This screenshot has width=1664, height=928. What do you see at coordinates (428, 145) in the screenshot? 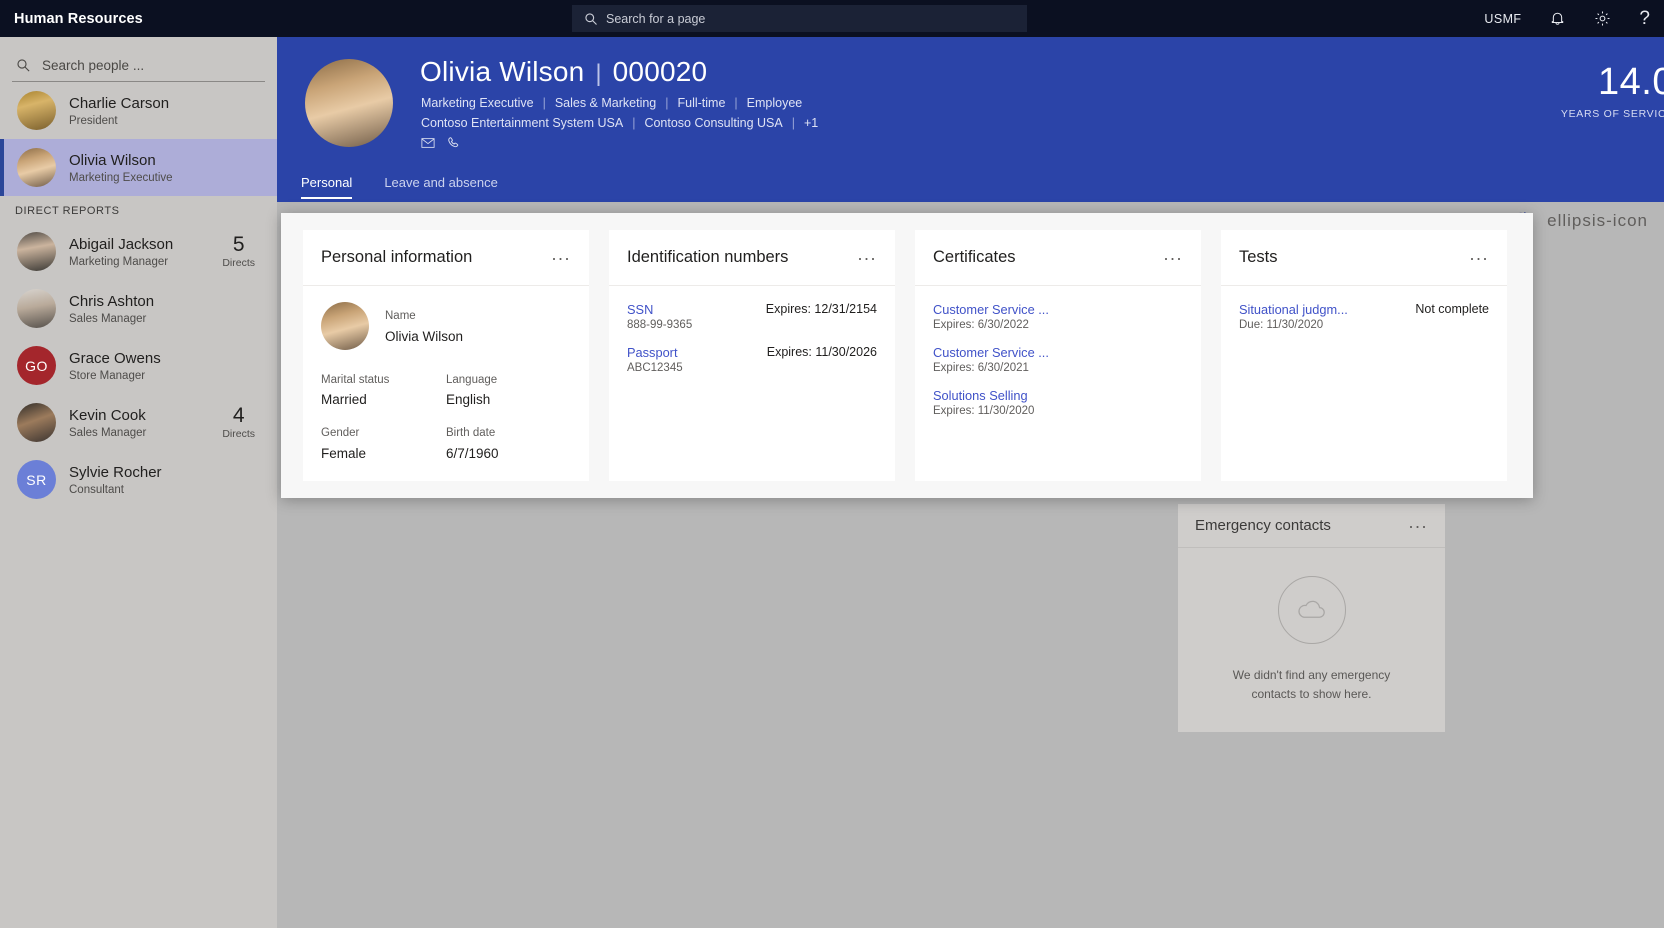
I see `email-icon` at bounding box center [428, 145].